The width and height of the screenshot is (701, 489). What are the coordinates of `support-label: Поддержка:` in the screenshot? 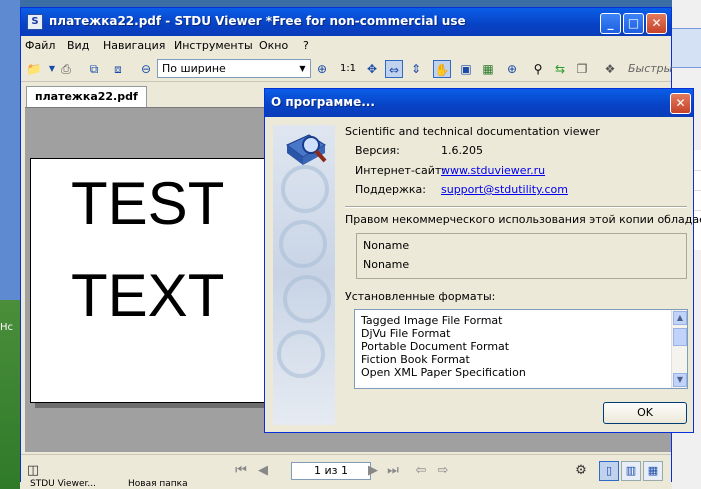 It's located at (390, 189).